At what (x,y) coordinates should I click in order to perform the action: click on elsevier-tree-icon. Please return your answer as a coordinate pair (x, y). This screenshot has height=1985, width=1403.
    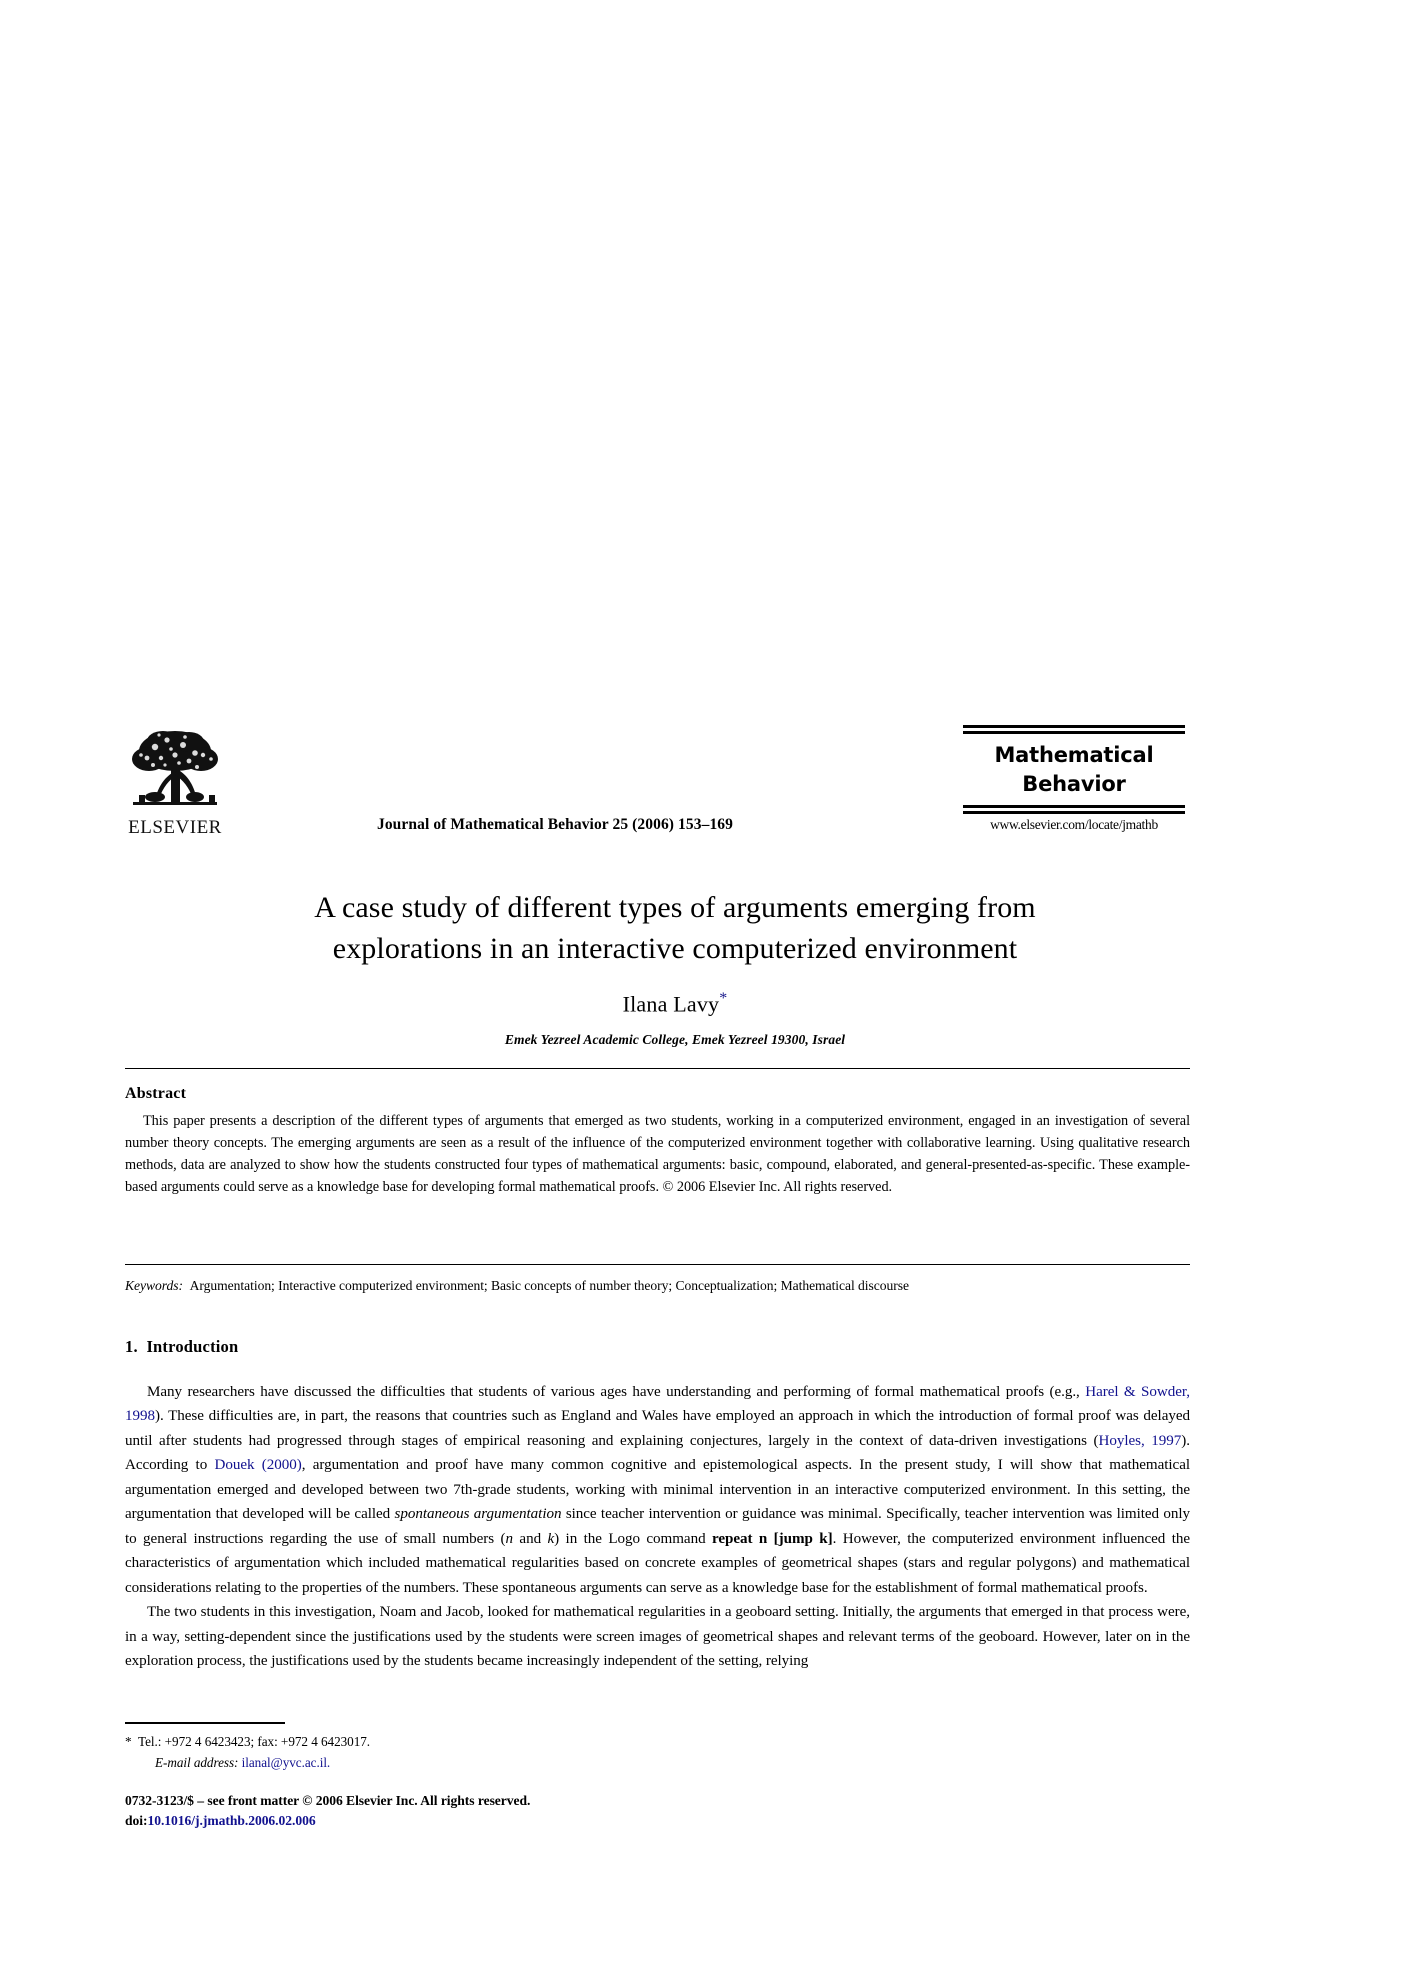
    Looking at the image, I should click on (175, 768).